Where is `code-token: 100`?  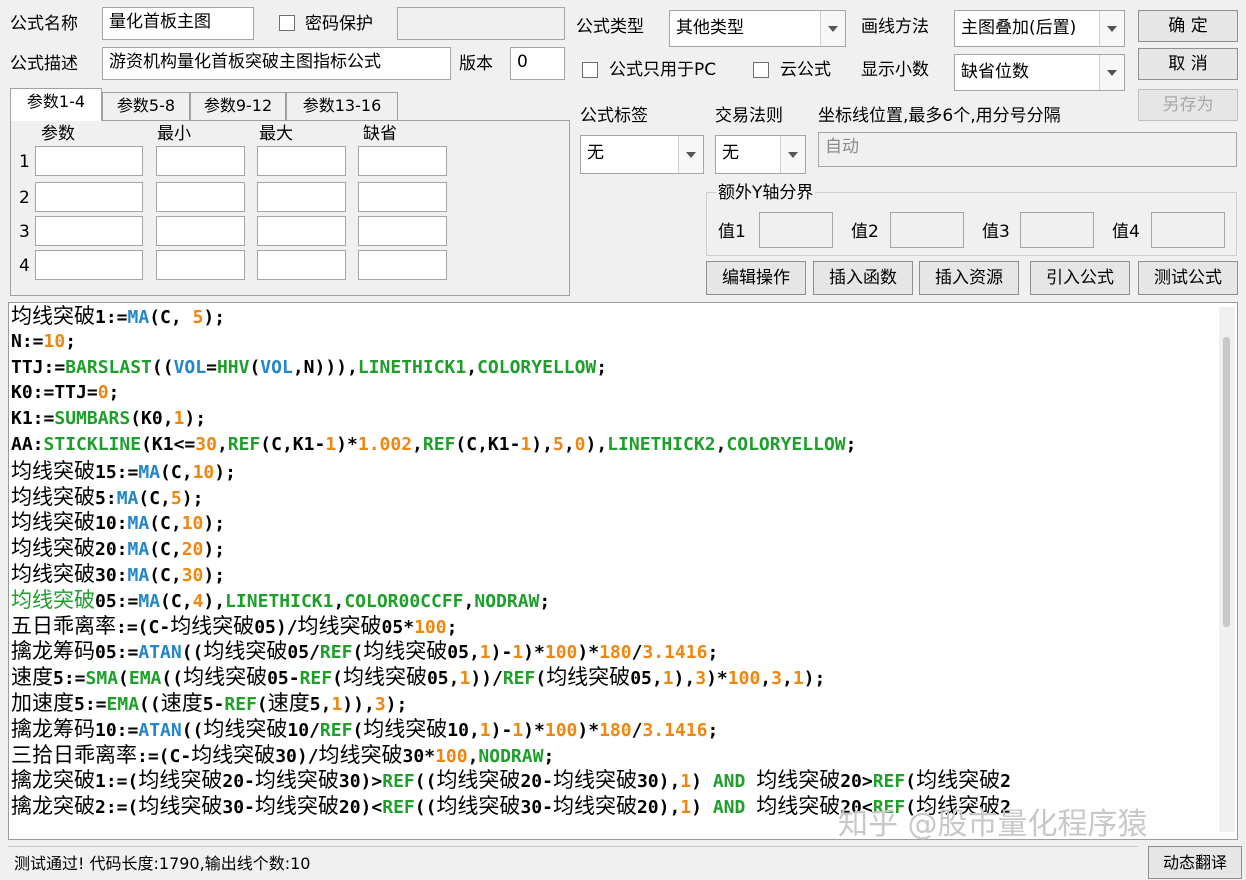 code-token: 100 is located at coordinates (561, 653).